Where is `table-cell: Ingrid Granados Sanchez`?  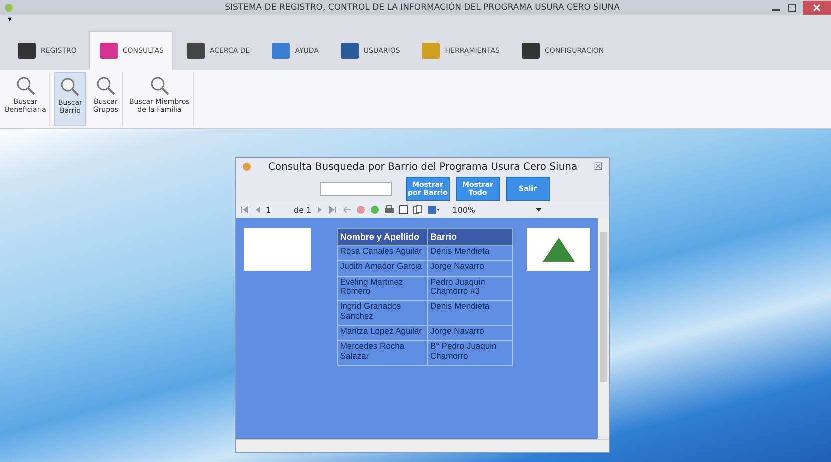 table-cell: Ingrid Granados Sanchez is located at coordinates (383, 313).